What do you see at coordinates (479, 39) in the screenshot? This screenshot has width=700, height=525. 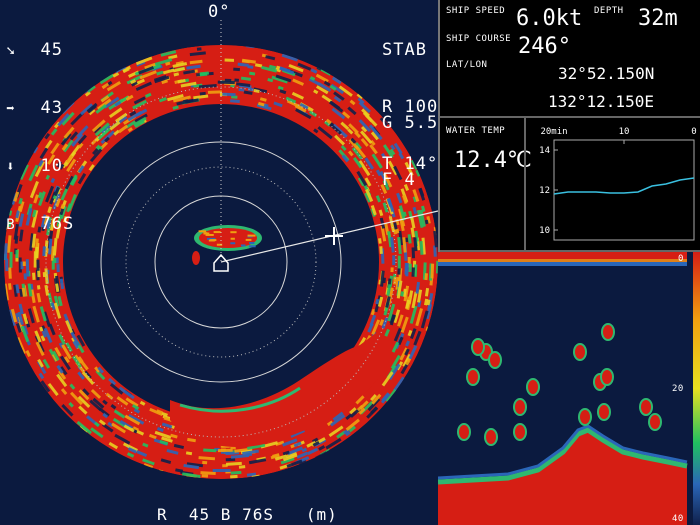 I see `ship-course-label: SHIP COURSE` at bounding box center [479, 39].